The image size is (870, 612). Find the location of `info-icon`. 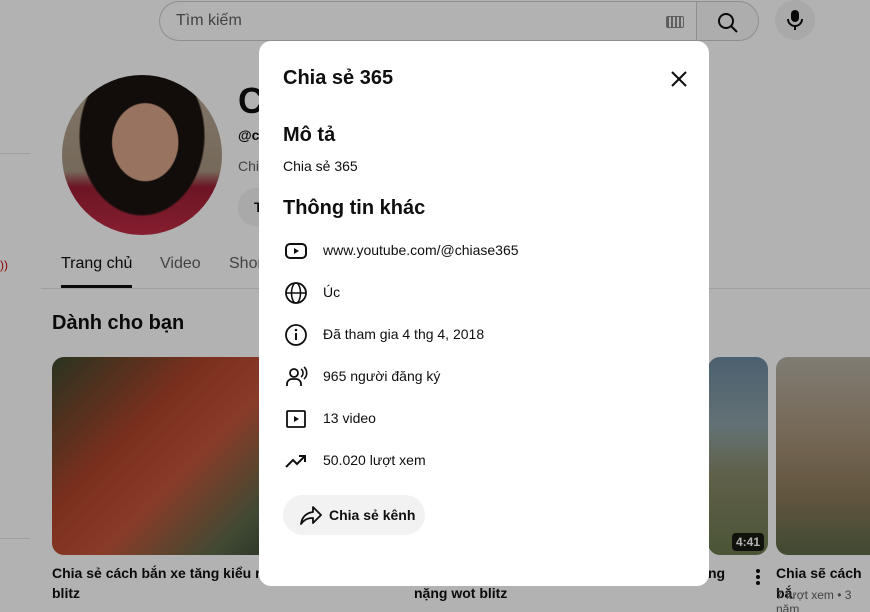

info-icon is located at coordinates (296, 335).